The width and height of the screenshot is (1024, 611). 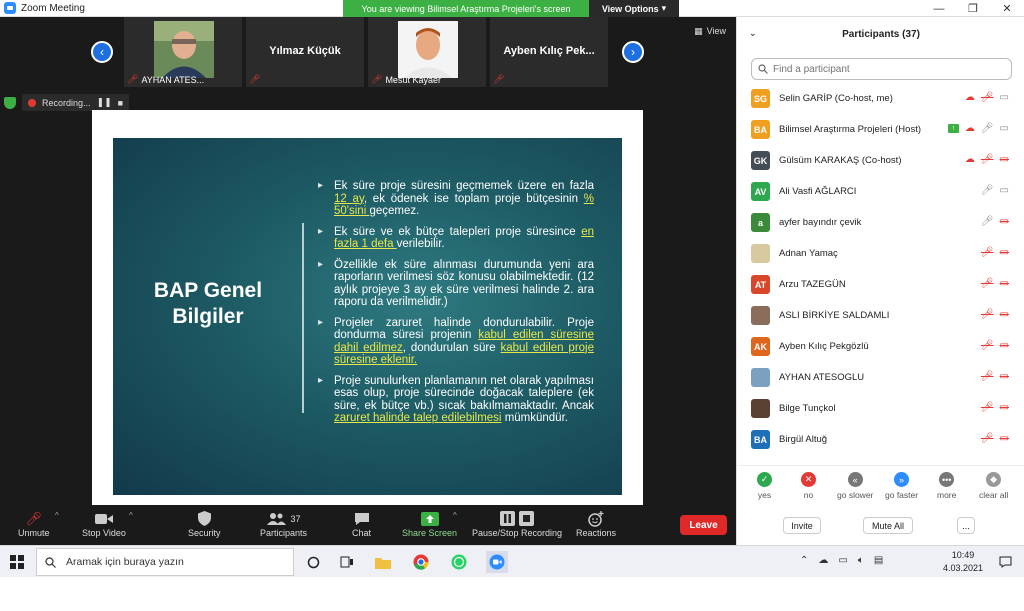 I want to click on taskbar-clock: 10:49 4.03.2021, so click(x=963, y=562).